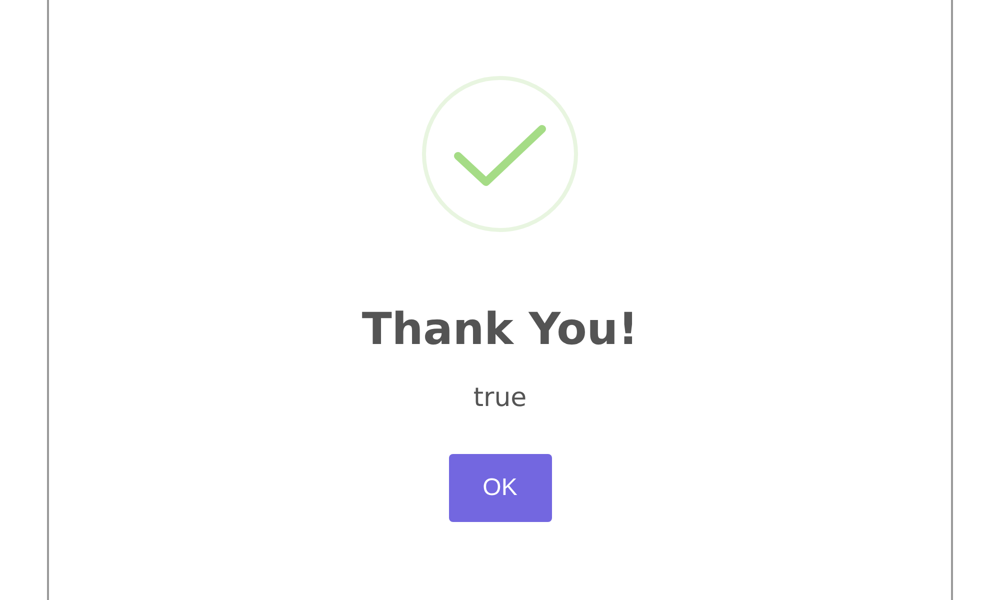 The image size is (1000, 600). What do you see at coordinates (500, 398) in the screenshot?
I see `dialog-message: true` at bounding box center [500, 398].